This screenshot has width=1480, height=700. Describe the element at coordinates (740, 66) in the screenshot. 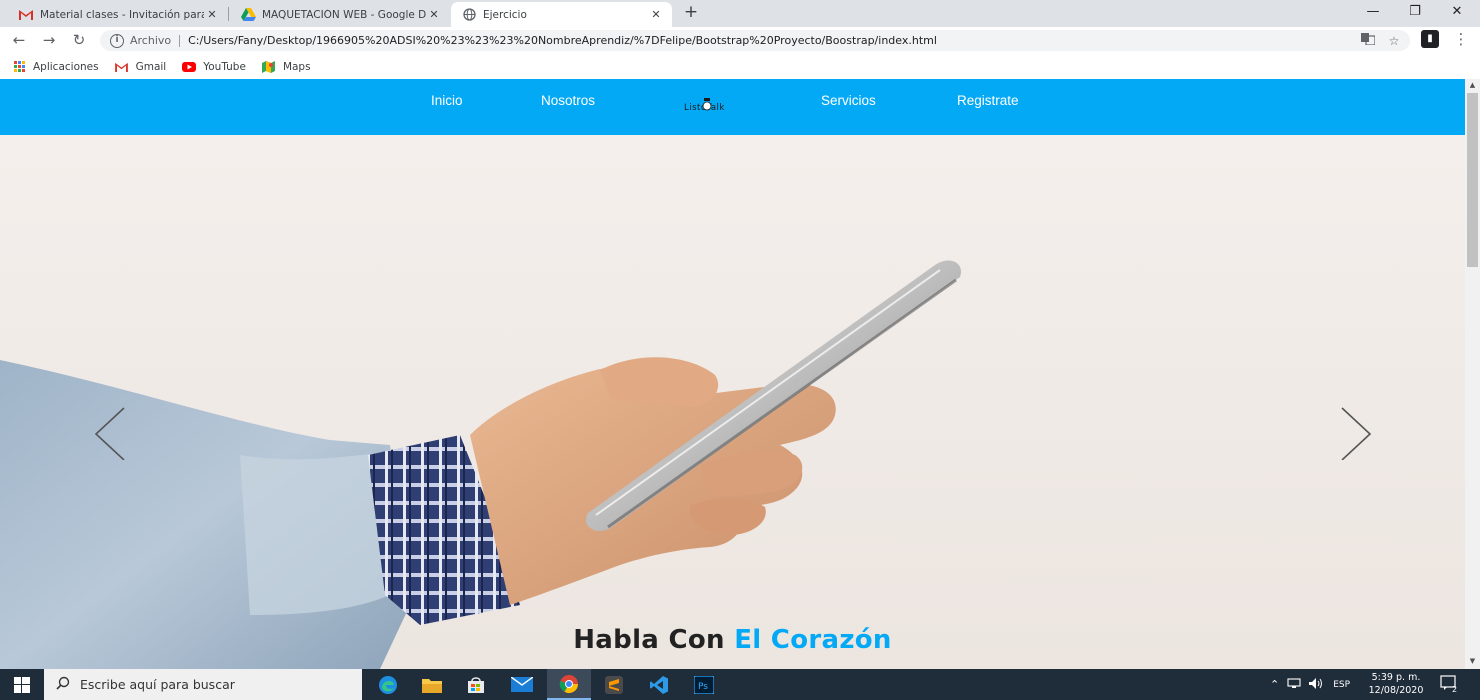

I see `bookmarks-bar: Aplicaciones Gmail YouTube Maps` at that location.